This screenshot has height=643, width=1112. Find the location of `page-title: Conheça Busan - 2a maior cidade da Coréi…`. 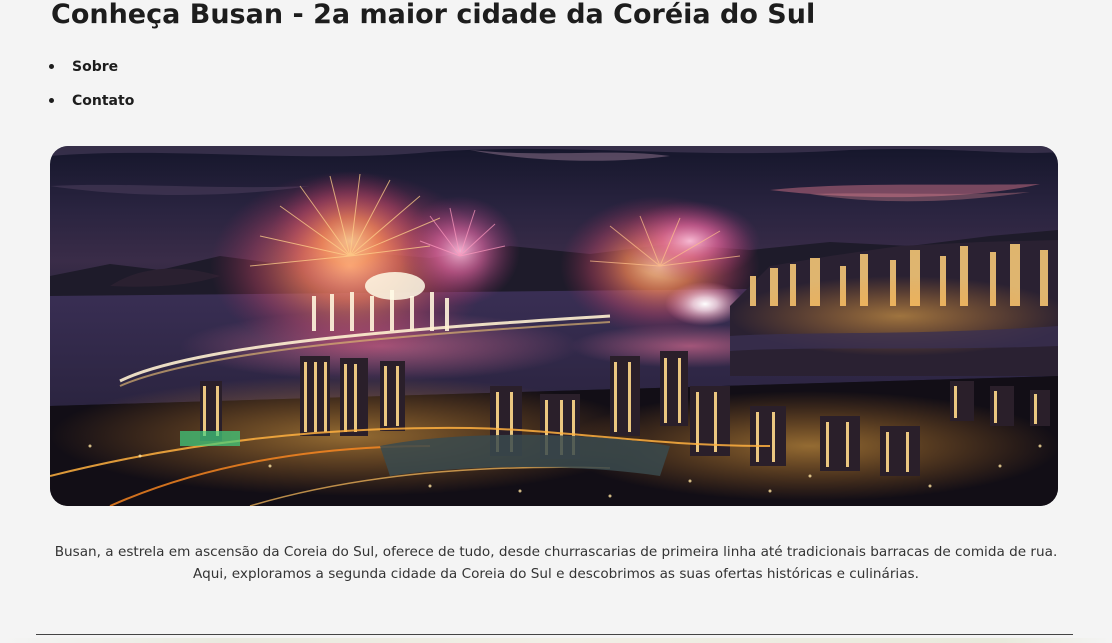

page-title: Conheça Busan - 2a maior cidade da Coréi… is located at coordinates (433, 15).